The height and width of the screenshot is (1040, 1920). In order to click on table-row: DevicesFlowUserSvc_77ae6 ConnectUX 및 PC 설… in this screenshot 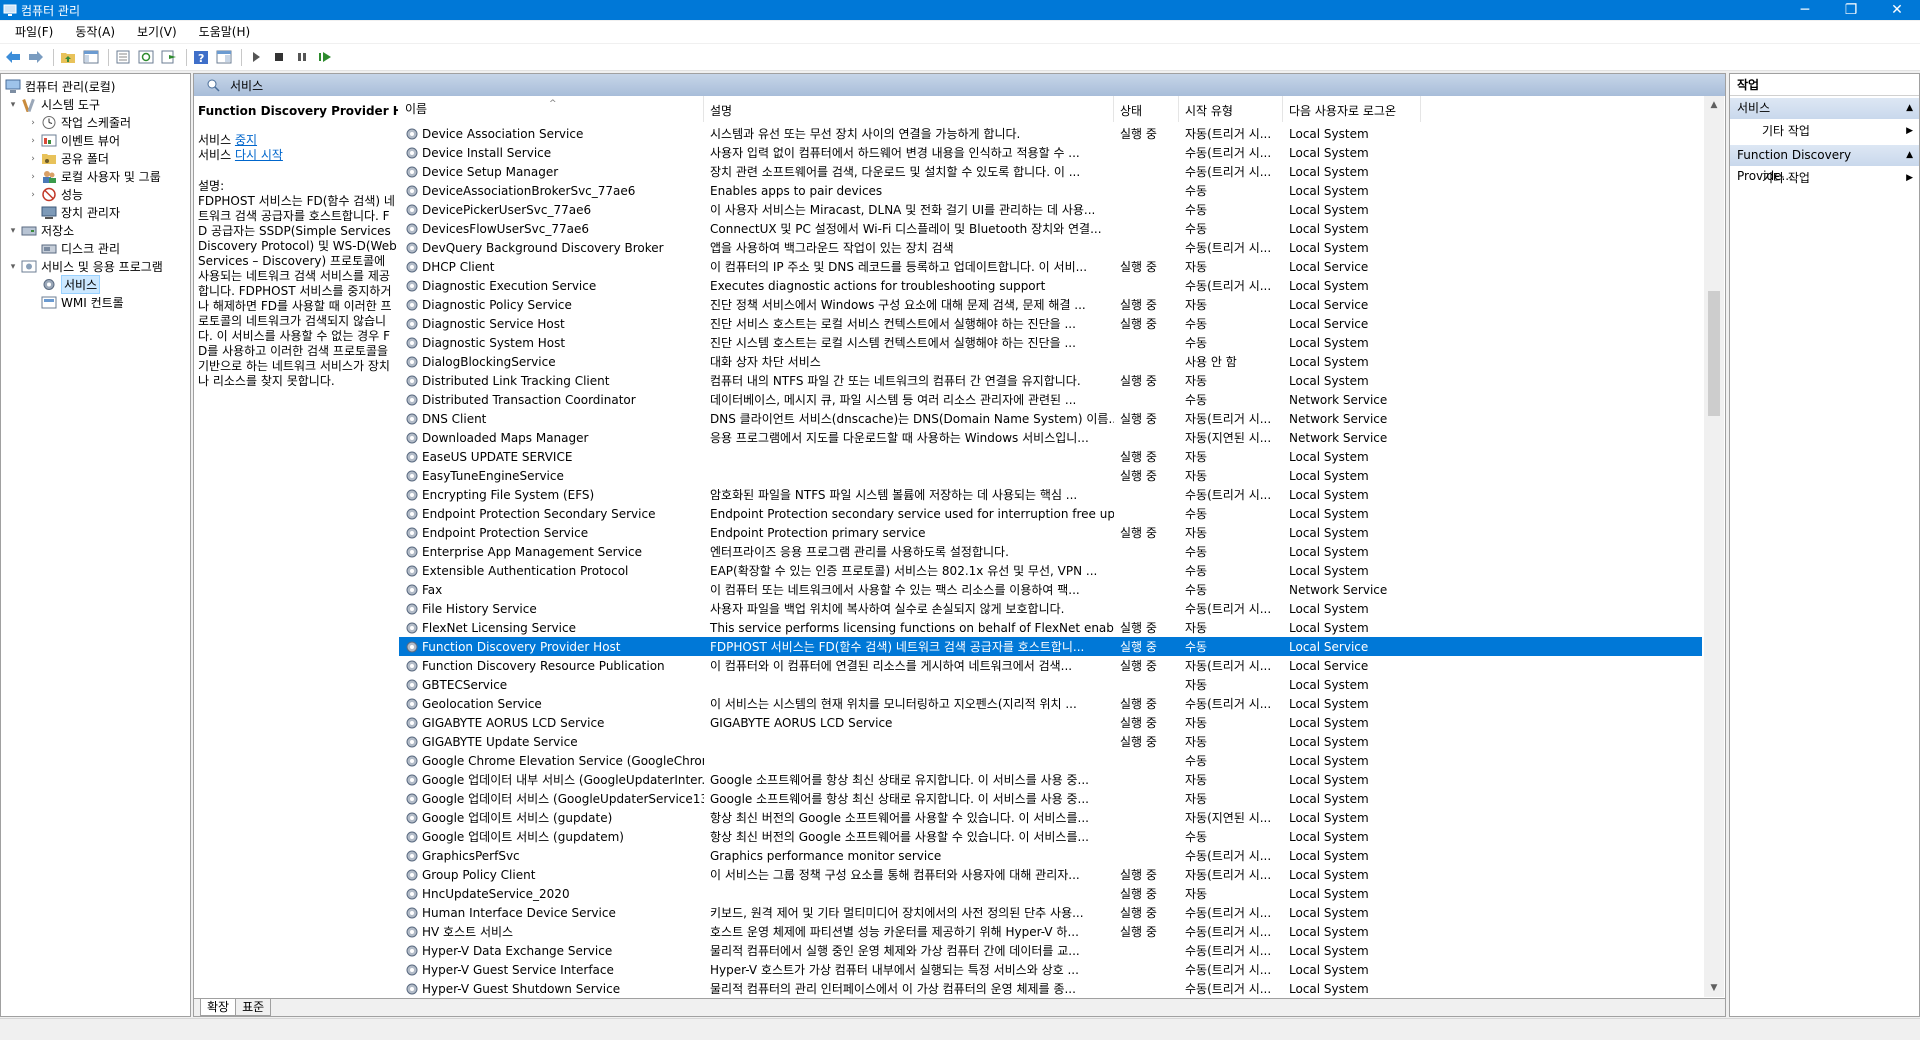, I will do `click(1050, 228)`.